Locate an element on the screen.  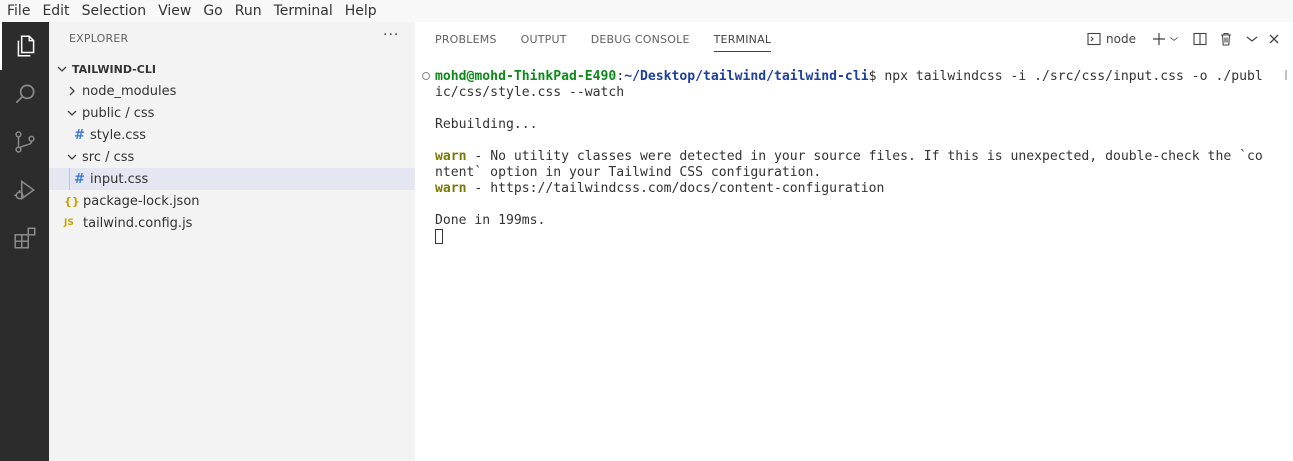
extensions-icon is located at coordinates (24, 238).